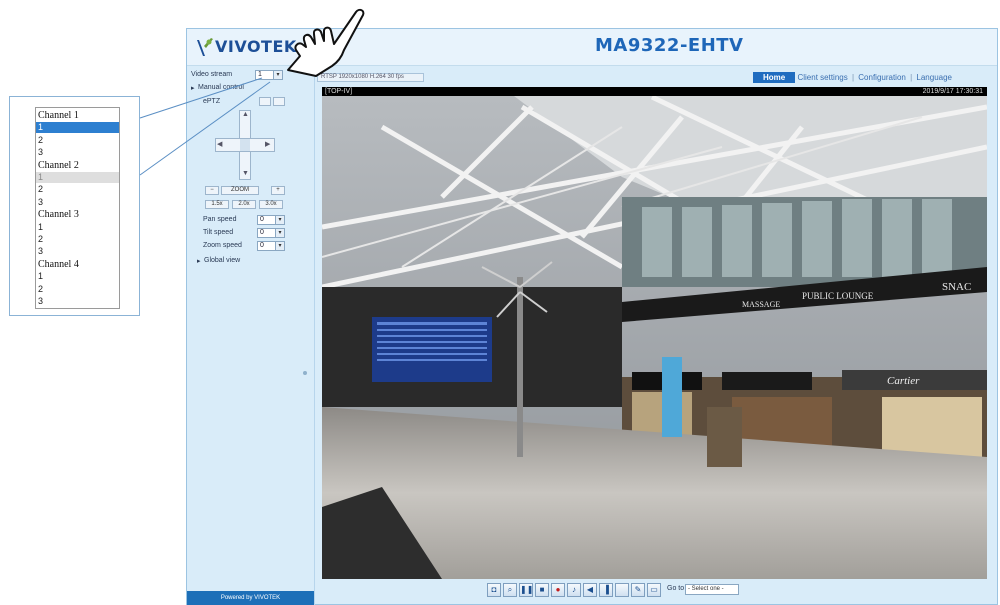 Image resolution: width=1000 pixels, height=605 pixels. What do you see at coordinates (510, 590) in the screenshot?
I see `zoom-icon: ⌕` at bounding box center [510, 590].